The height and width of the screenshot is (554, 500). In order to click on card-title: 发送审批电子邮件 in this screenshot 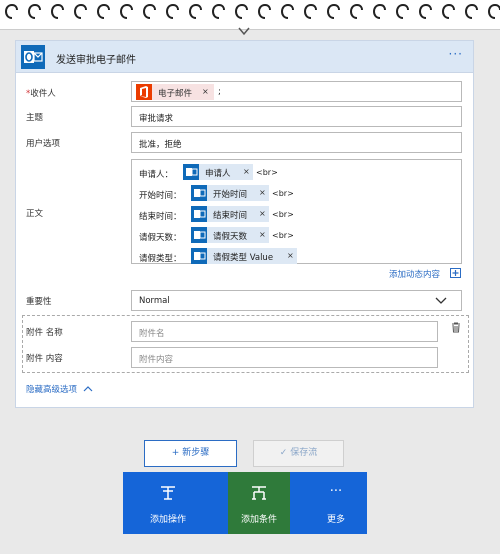, I will do `click(96, 60)`.